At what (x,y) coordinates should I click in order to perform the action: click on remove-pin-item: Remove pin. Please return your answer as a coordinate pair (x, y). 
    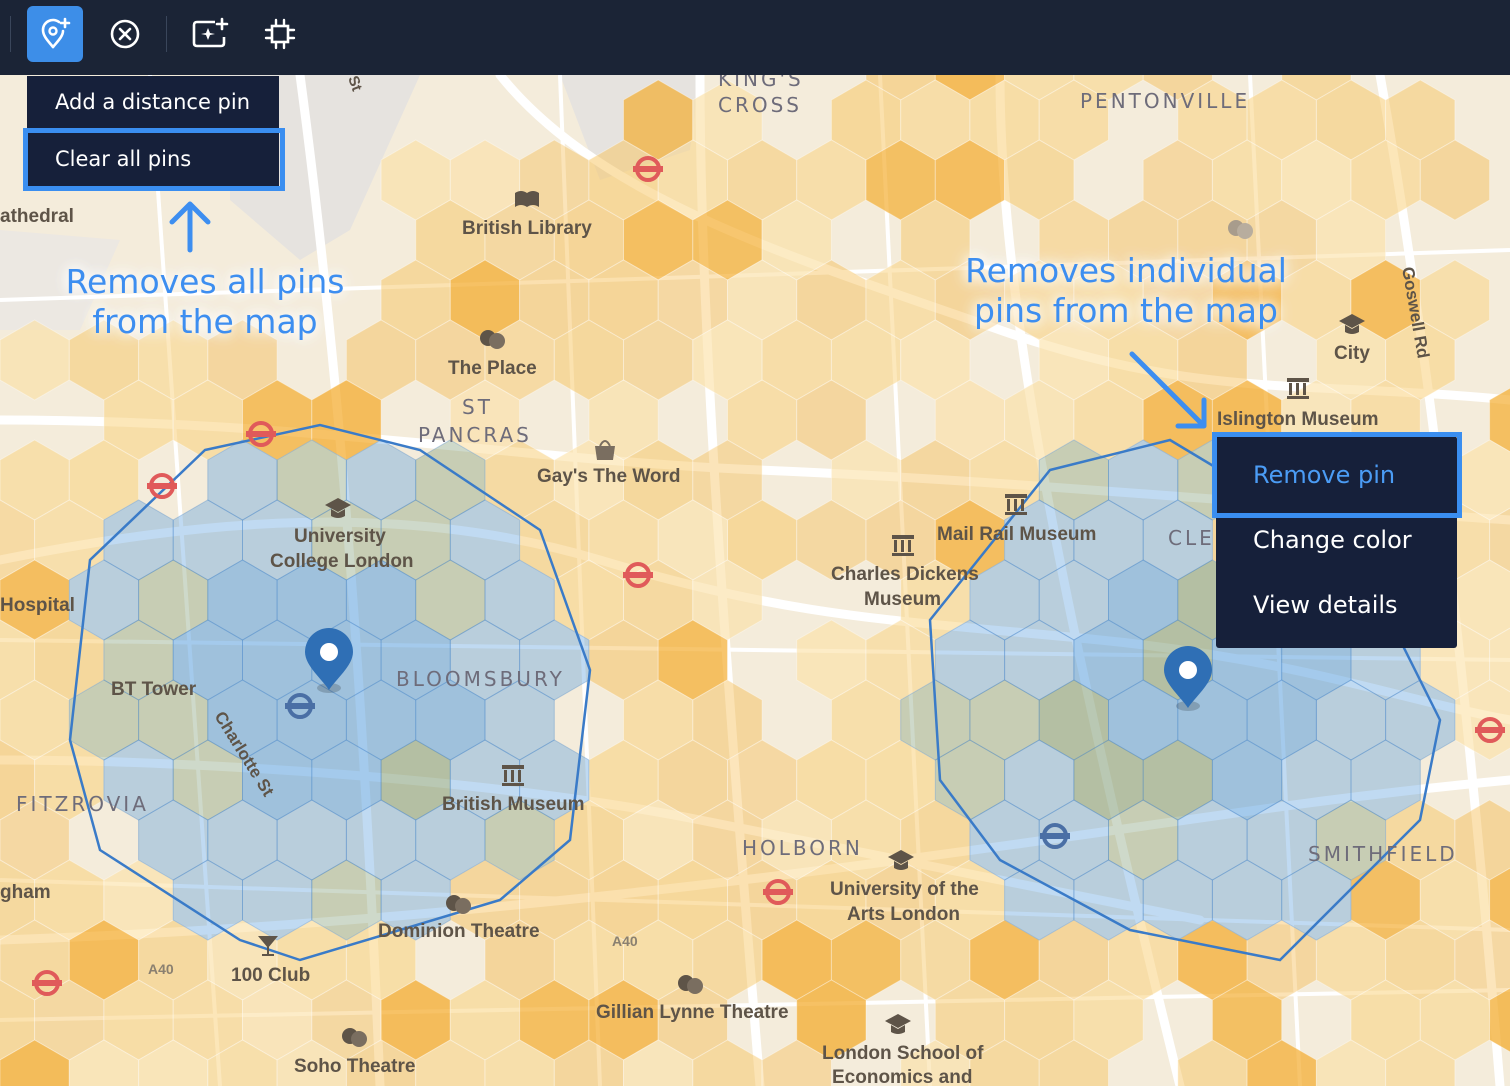
    Looking at the image, I should click on (1324, 475).